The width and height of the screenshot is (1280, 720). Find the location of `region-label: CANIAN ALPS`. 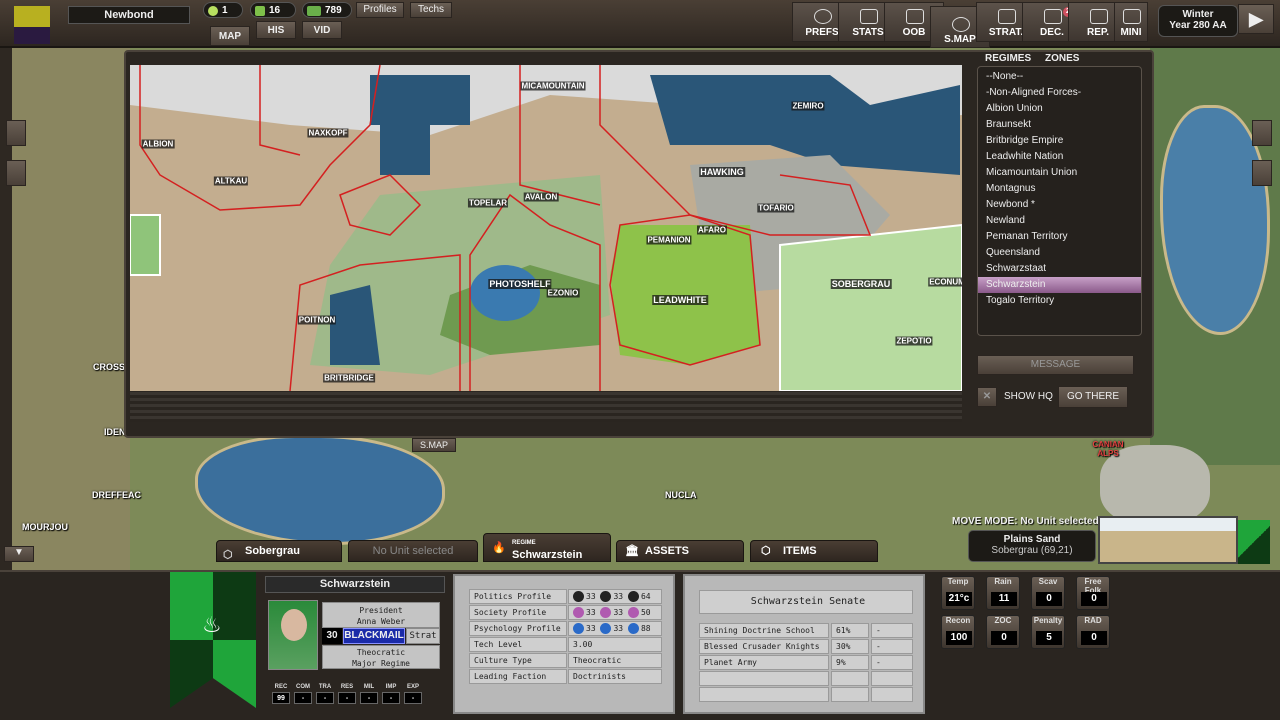

region-label: CANIAN ALPS is located at coordinates (1108, 449).